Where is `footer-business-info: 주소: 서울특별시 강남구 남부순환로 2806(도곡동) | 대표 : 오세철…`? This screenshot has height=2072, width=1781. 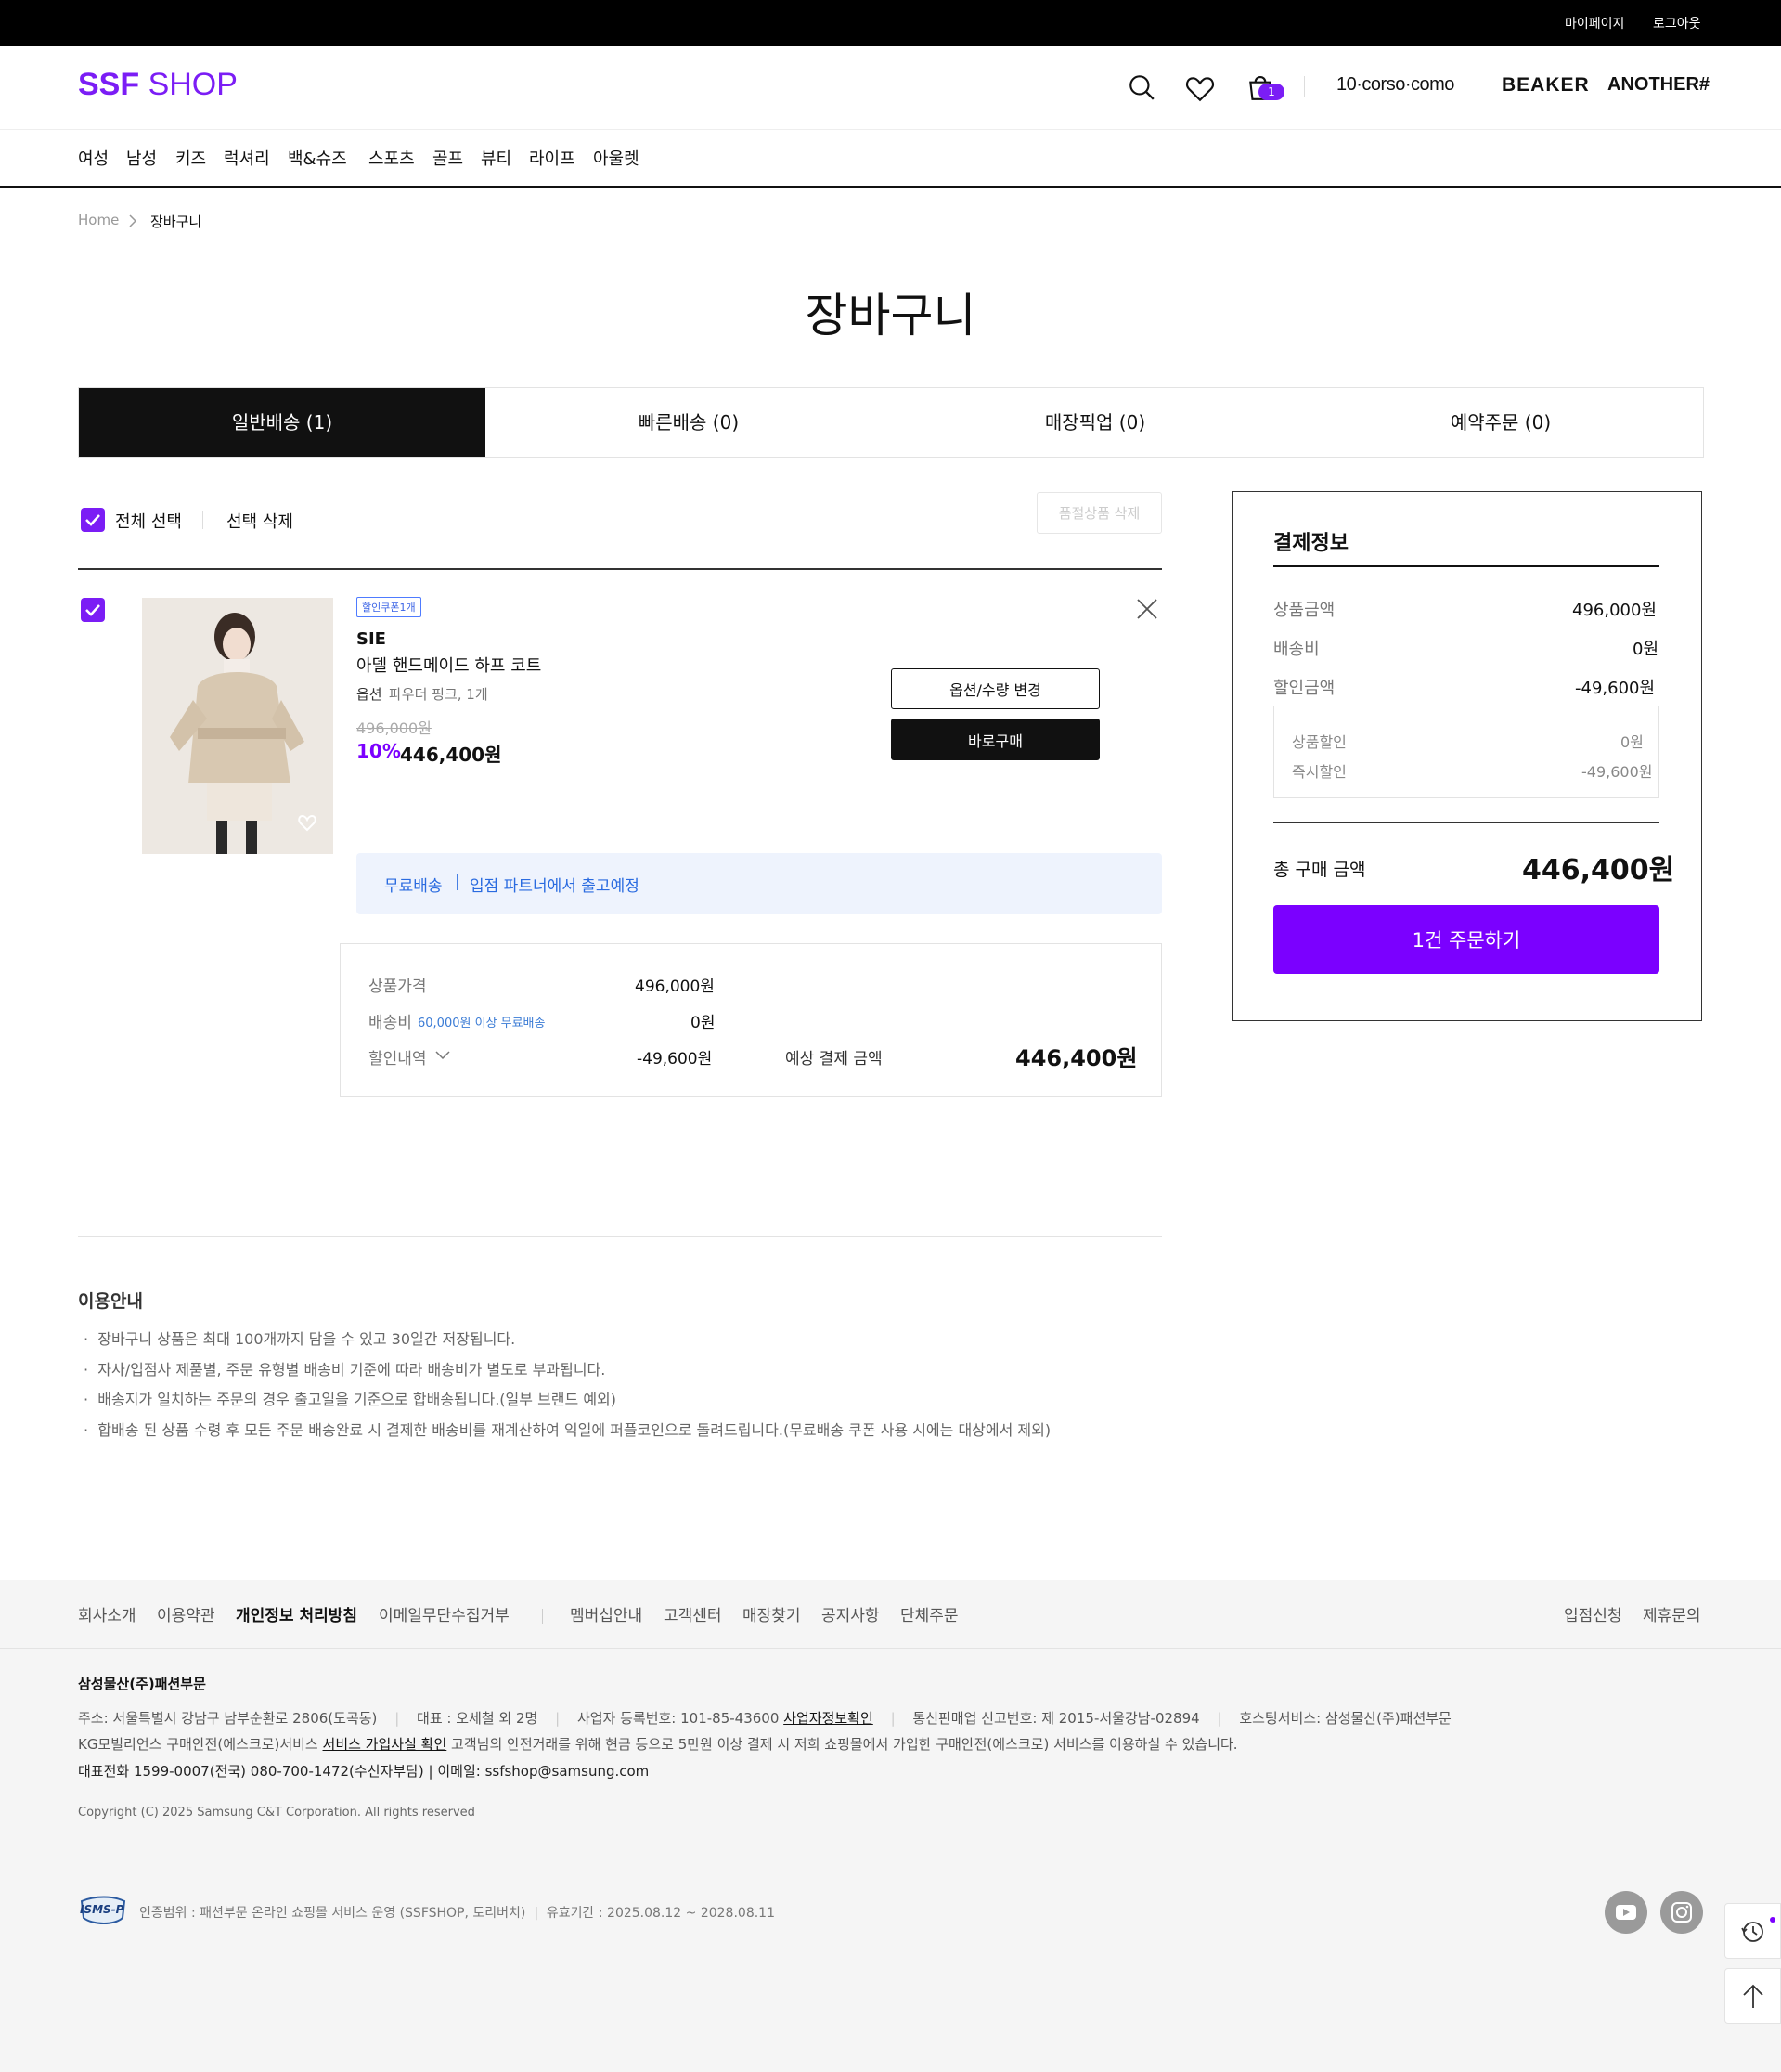 footer-business-info: 주소: 서울특별시 강남구 남부순환로 2806(도곡동) | 대표 : 오세철… is located at coordinates (765, 1718).